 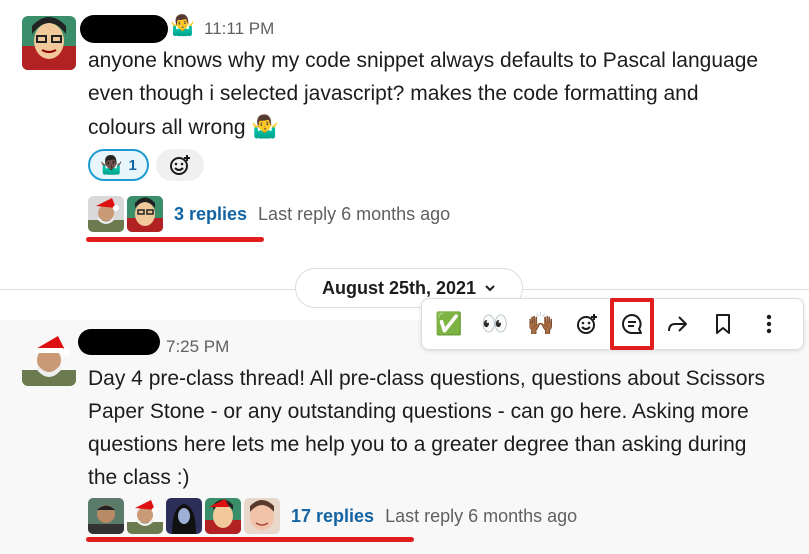 I want to click on thread-bubble-icon, so click(x=632, y=324).